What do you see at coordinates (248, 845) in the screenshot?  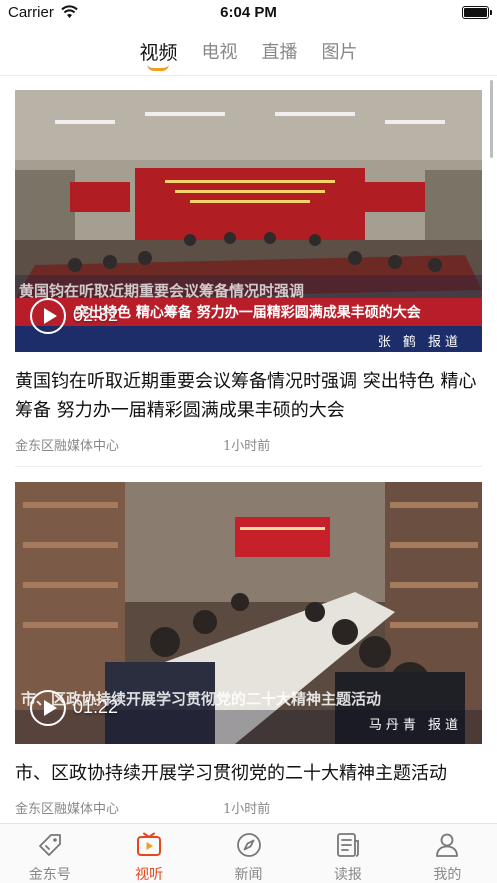 I see `compass-icon` at bounding box center [248, 845].